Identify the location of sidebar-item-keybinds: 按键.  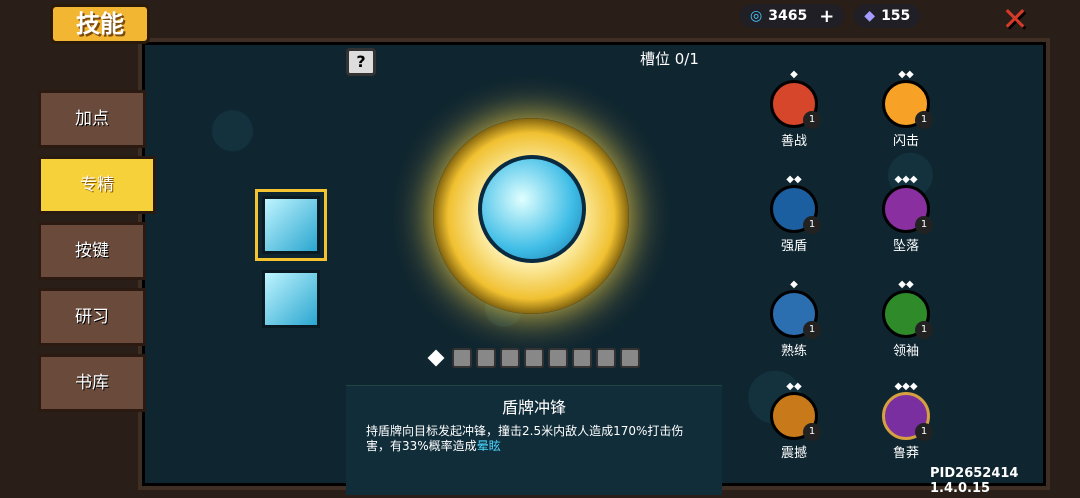
(92, 251).